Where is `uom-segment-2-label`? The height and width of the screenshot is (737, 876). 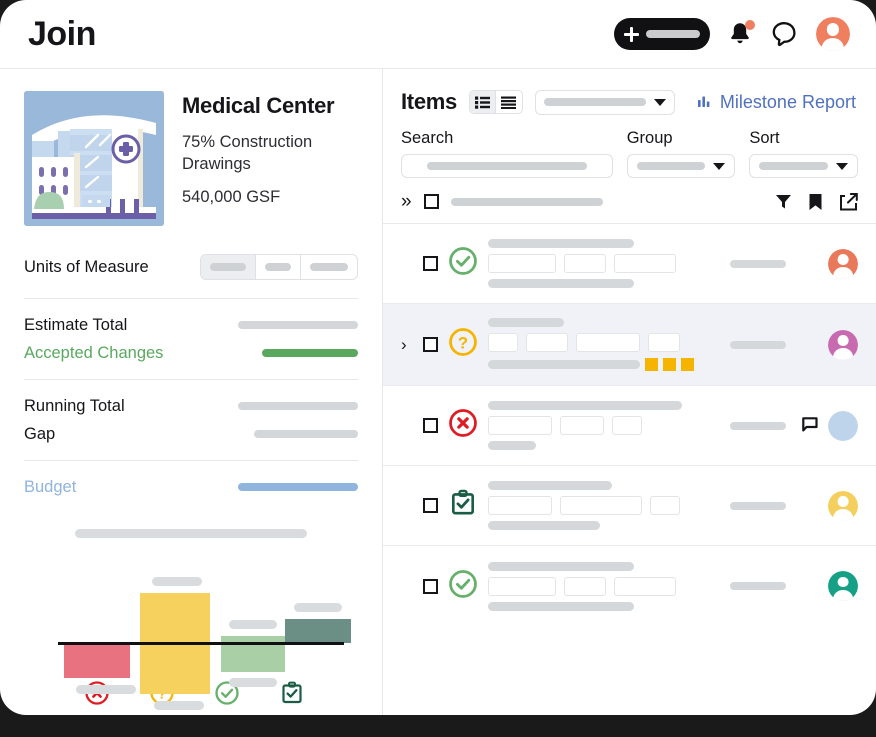
uom-segment-2-label is located at coordinates (278, 267).